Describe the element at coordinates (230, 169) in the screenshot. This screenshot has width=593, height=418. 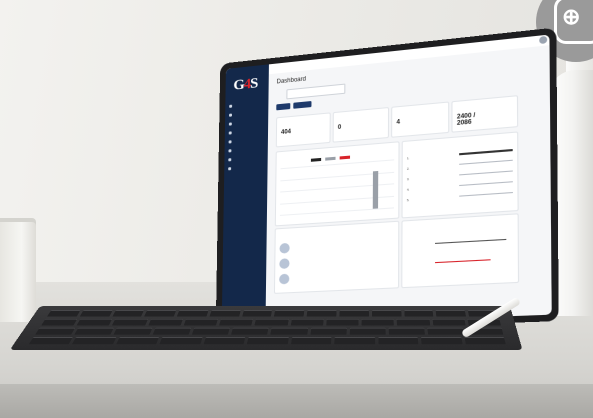
I see `chart-icon` at that location.